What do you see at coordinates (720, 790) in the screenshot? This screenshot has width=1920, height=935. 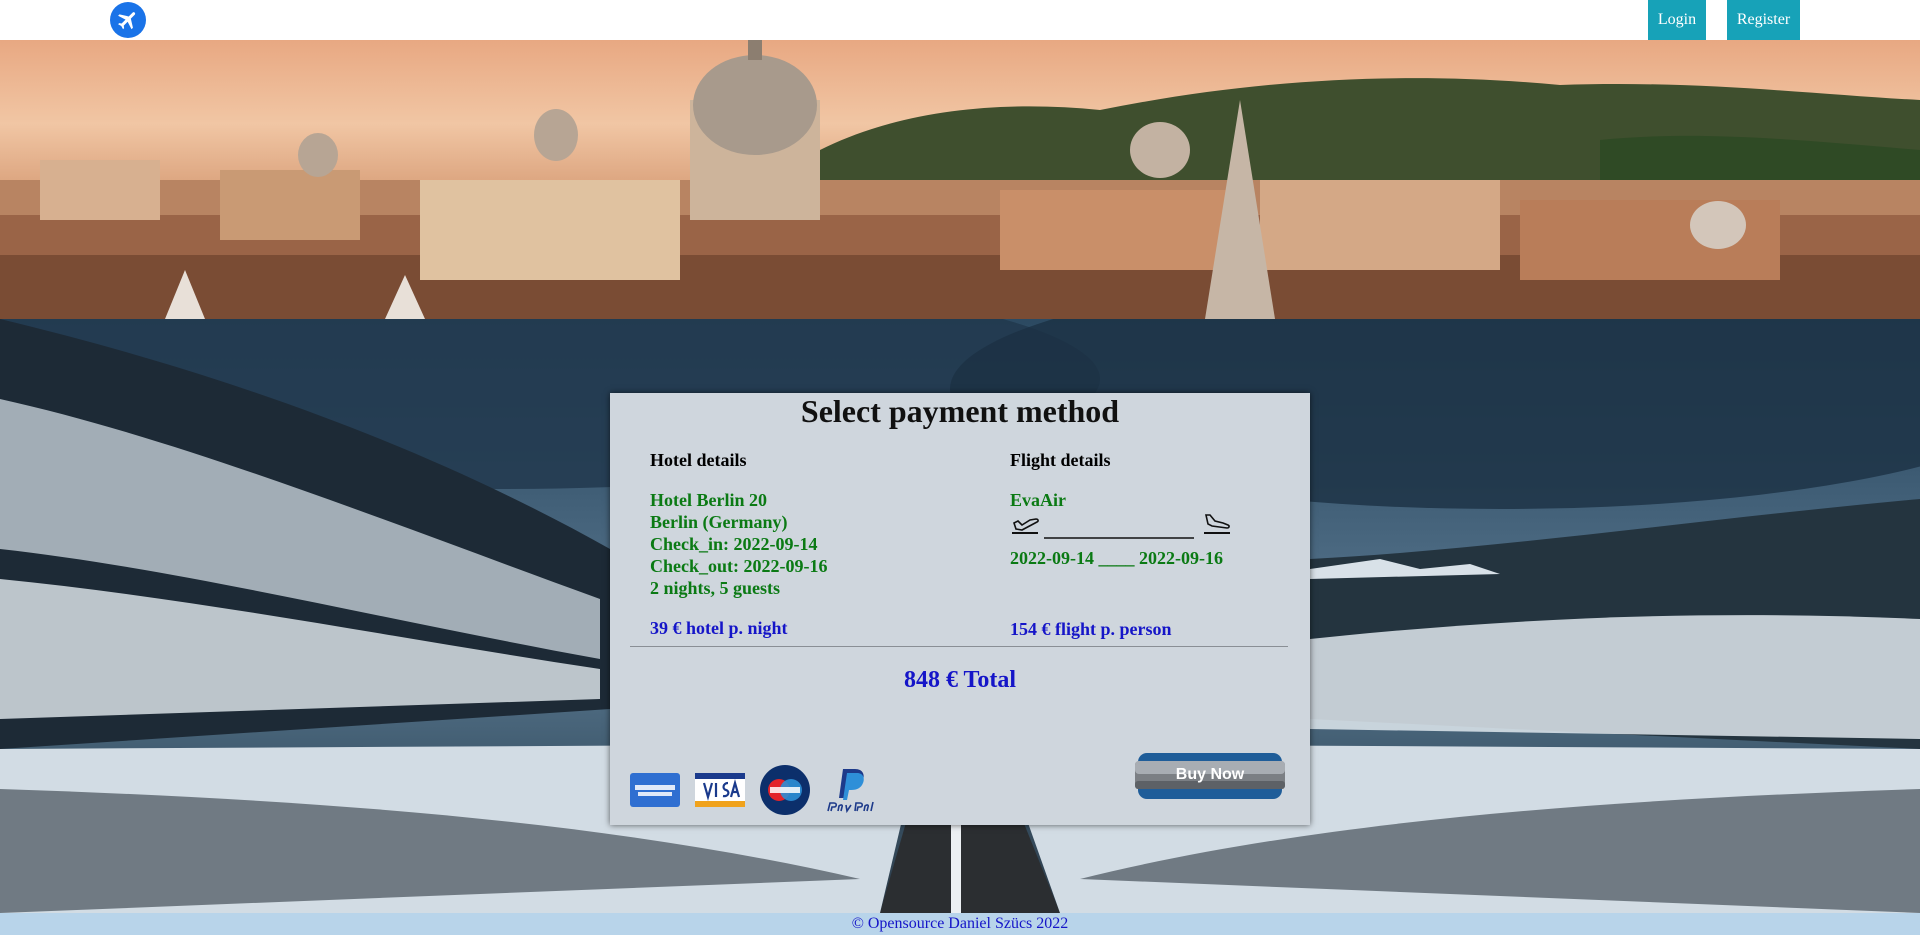 I see `visa-icon` at bounding box center [720, 790].